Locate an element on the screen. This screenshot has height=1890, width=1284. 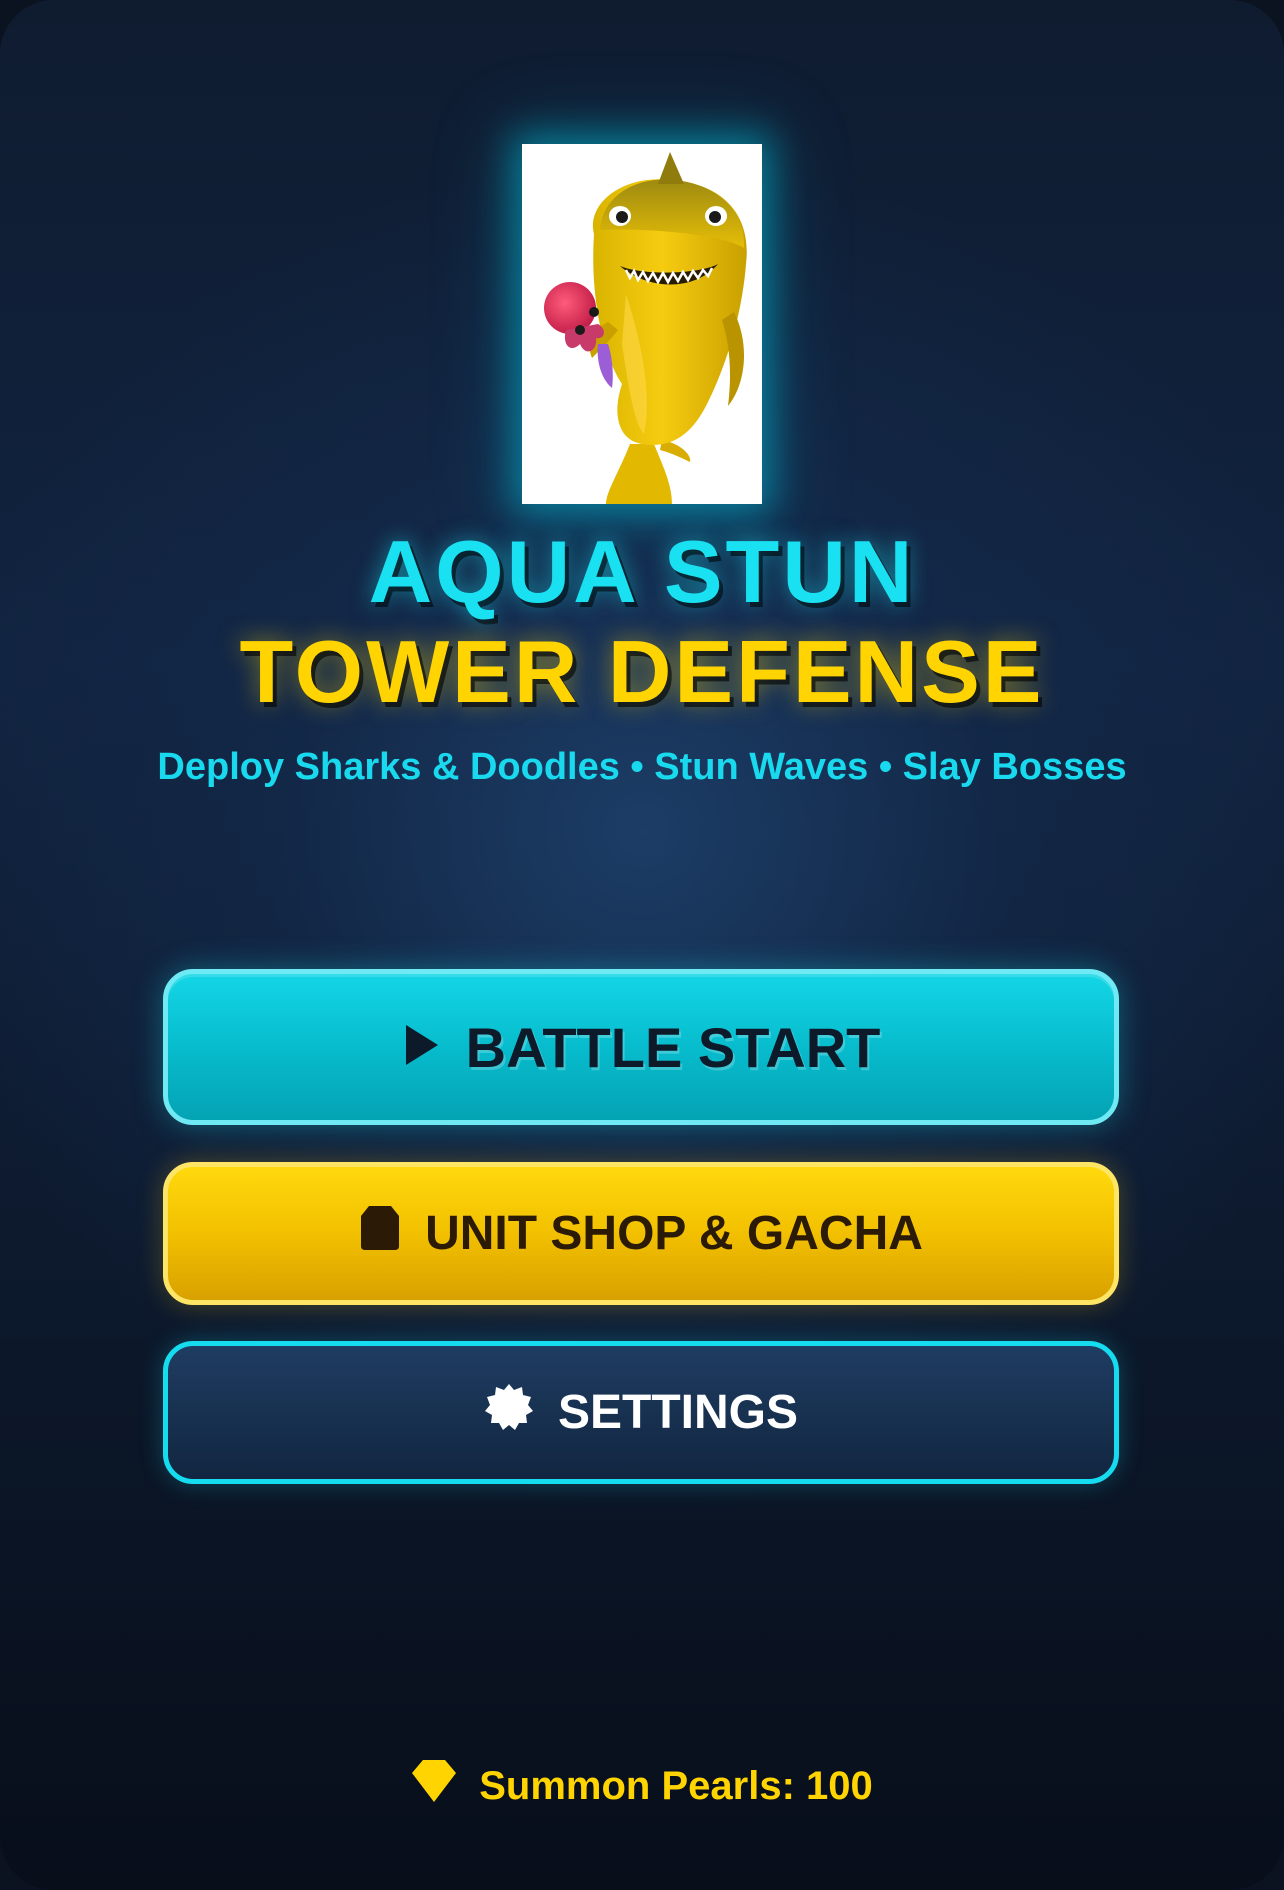
summon-pearls-label: Summon Pearls: 100 is located at coordinates (676, 1785).